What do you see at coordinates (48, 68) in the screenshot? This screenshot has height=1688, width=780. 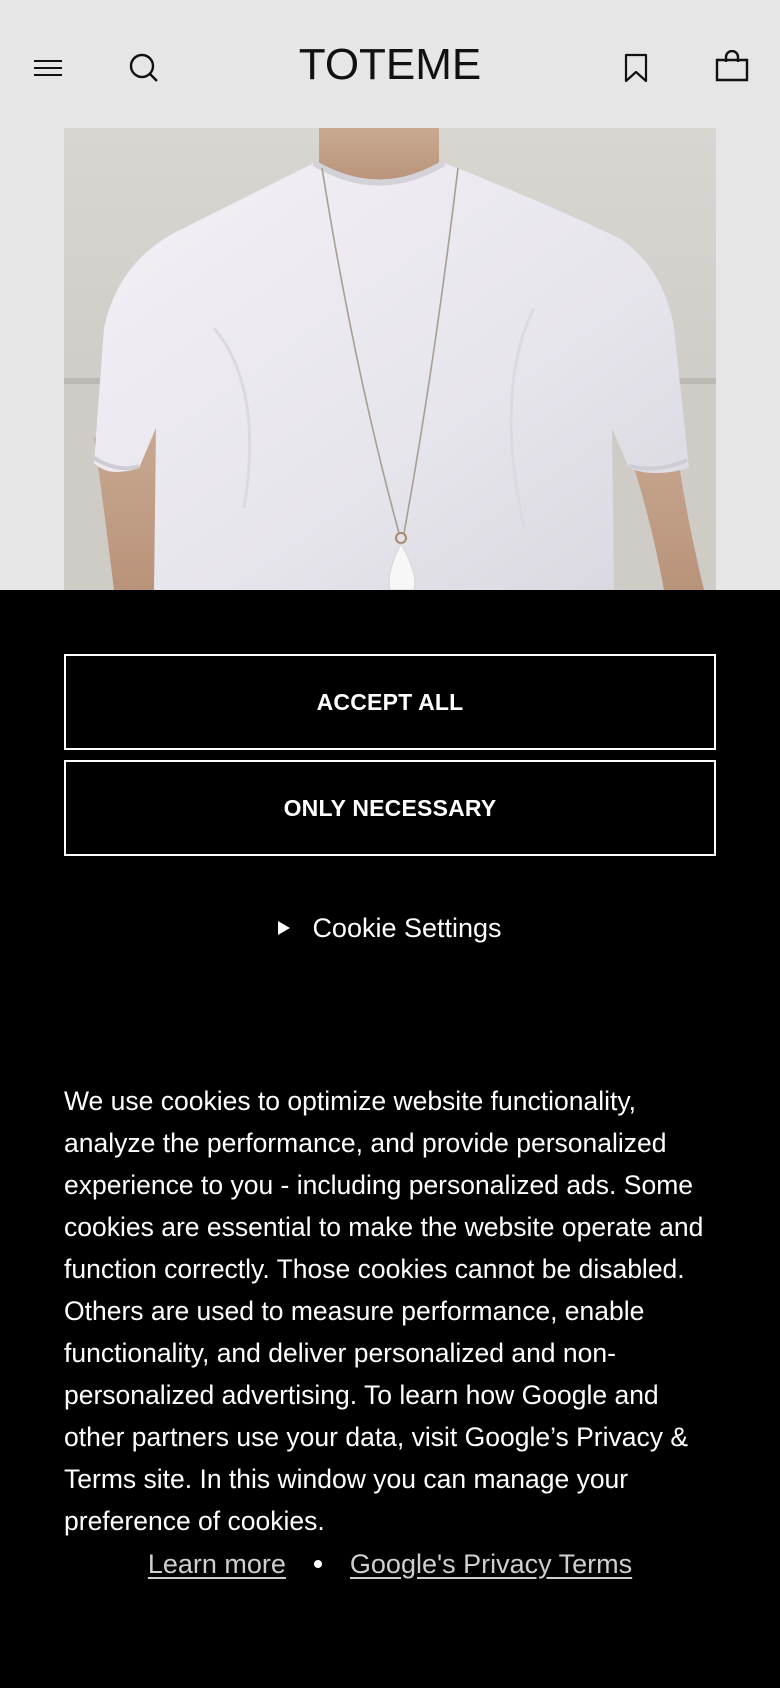 I see `hamburger-menu-icon` at bounding box center [48, 68].